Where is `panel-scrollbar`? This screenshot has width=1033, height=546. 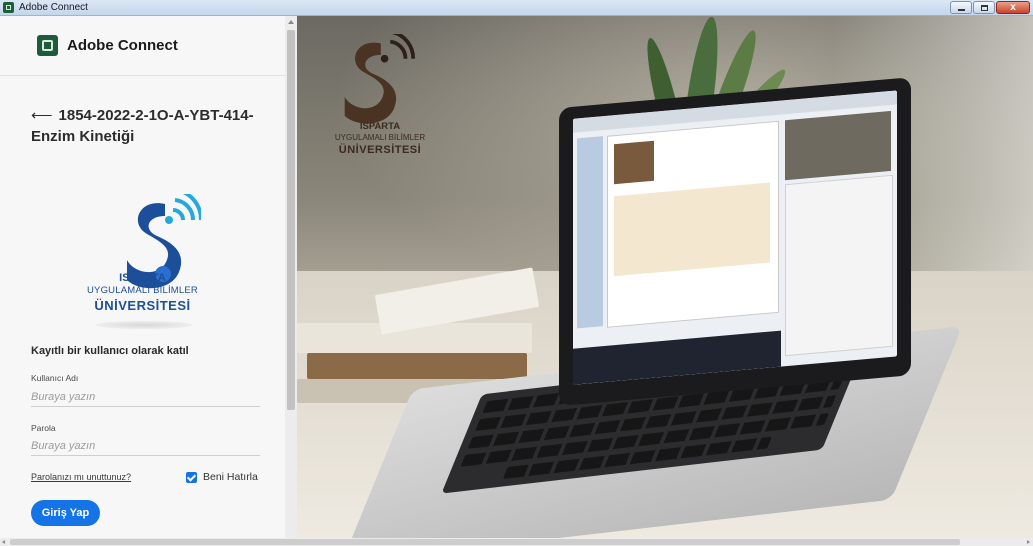
panel-scrollbar is located at coordinates (291, 277).